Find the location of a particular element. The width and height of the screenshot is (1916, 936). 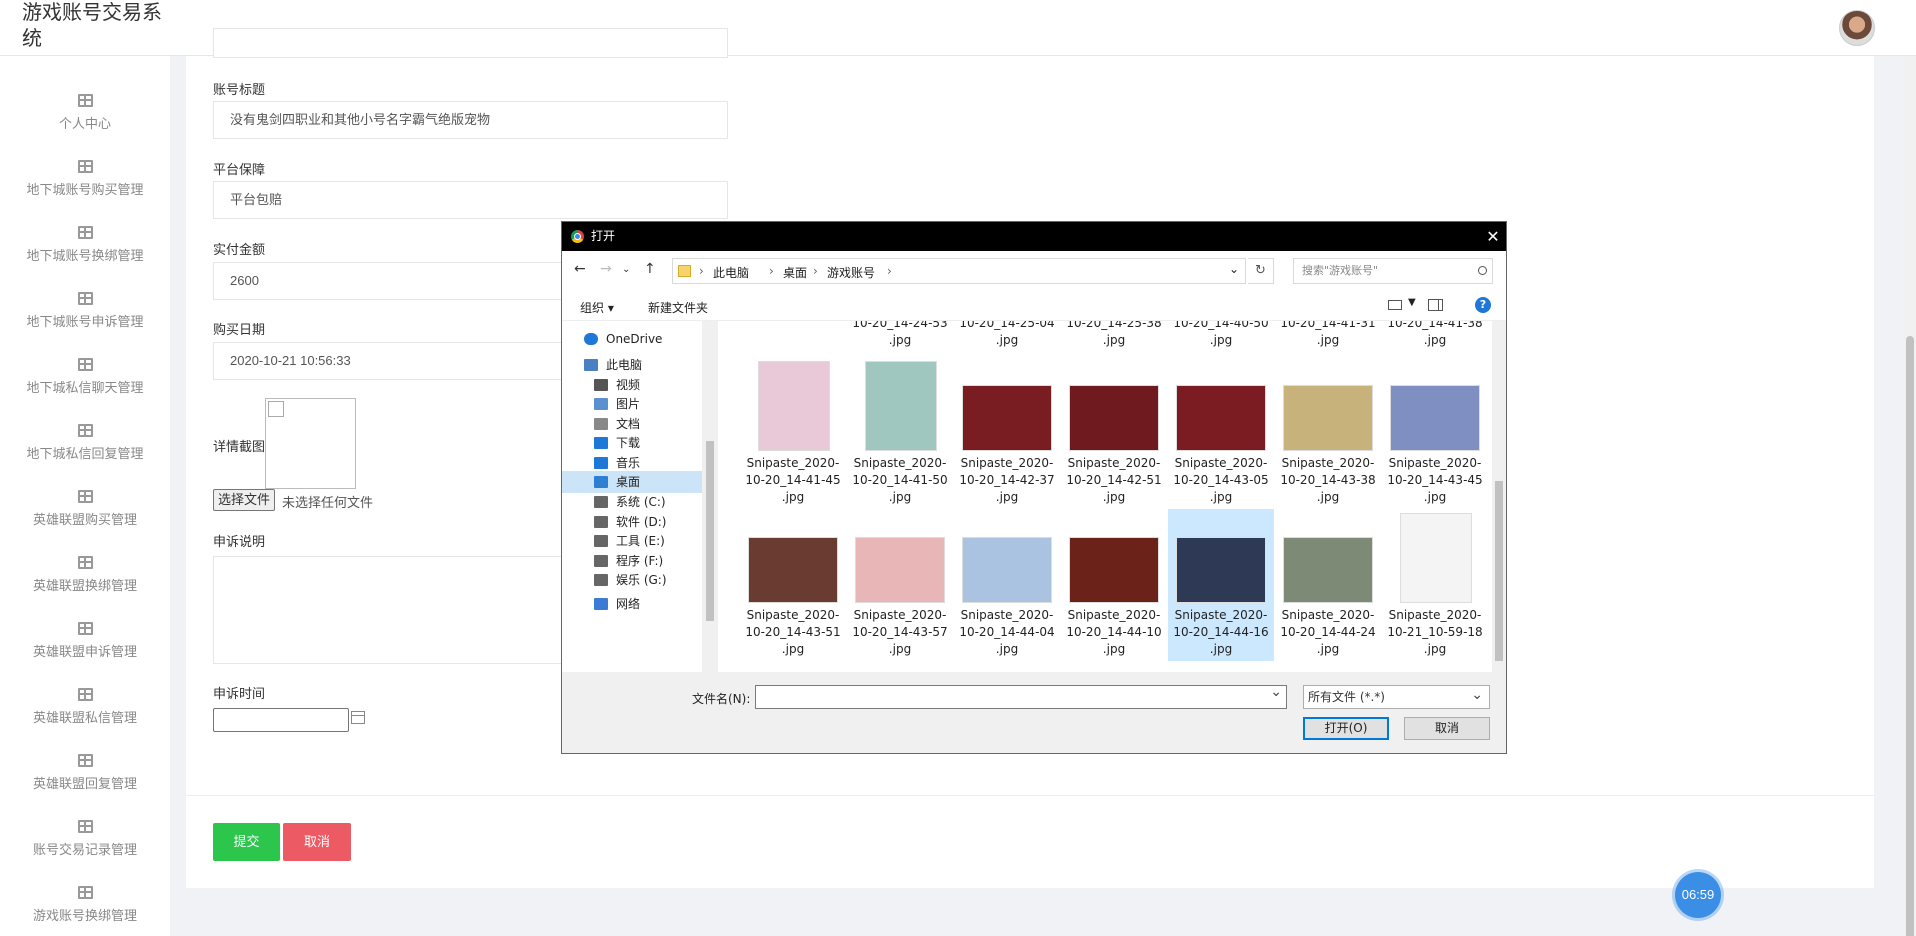

new-folder-button: 新建文件夹 is located at coordinates (678, 307).